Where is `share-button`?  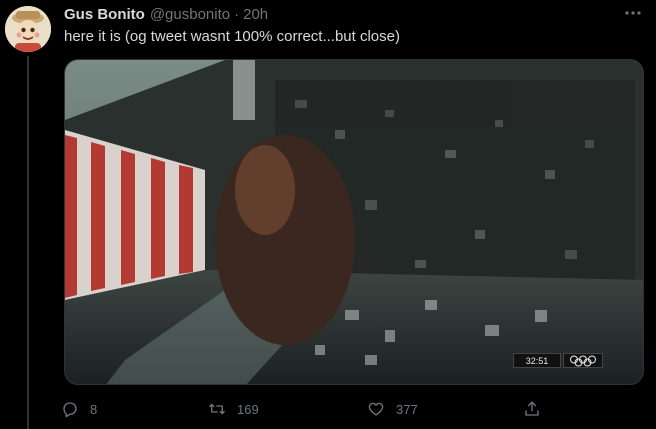 share-button is located at coordinates (532, 409).